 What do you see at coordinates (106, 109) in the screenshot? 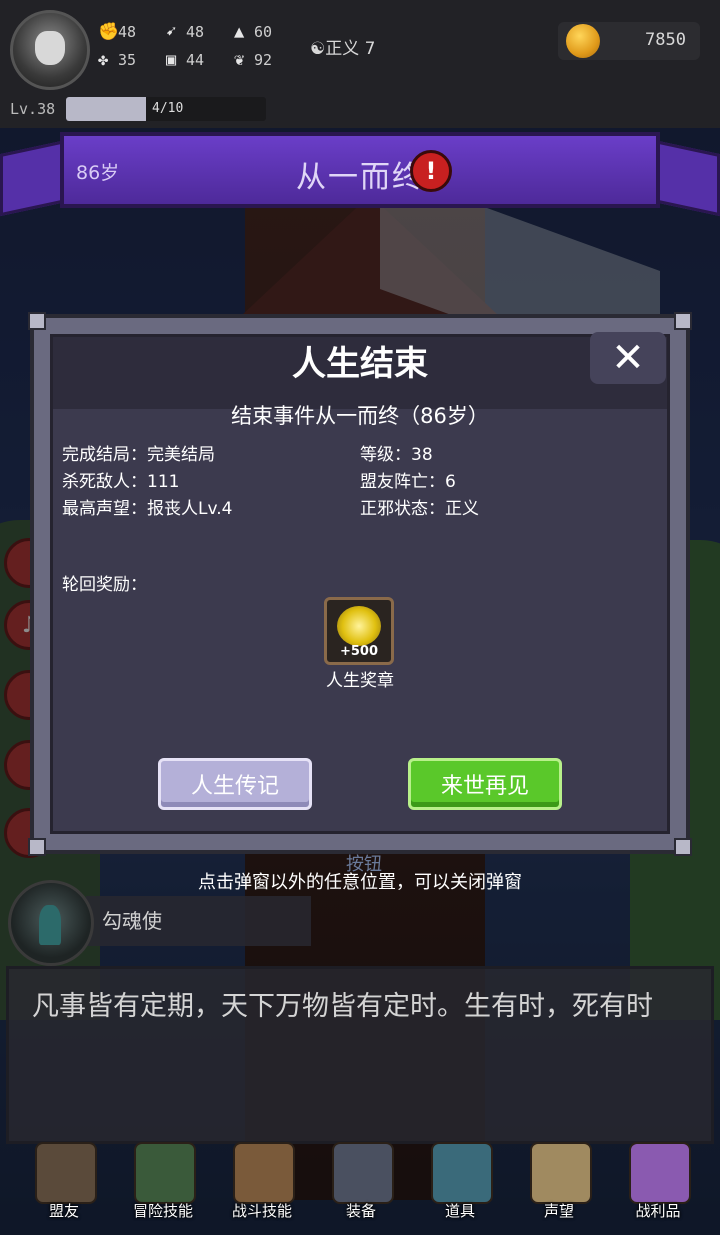
I see `xp-fill` at bounding box center [106, 109].